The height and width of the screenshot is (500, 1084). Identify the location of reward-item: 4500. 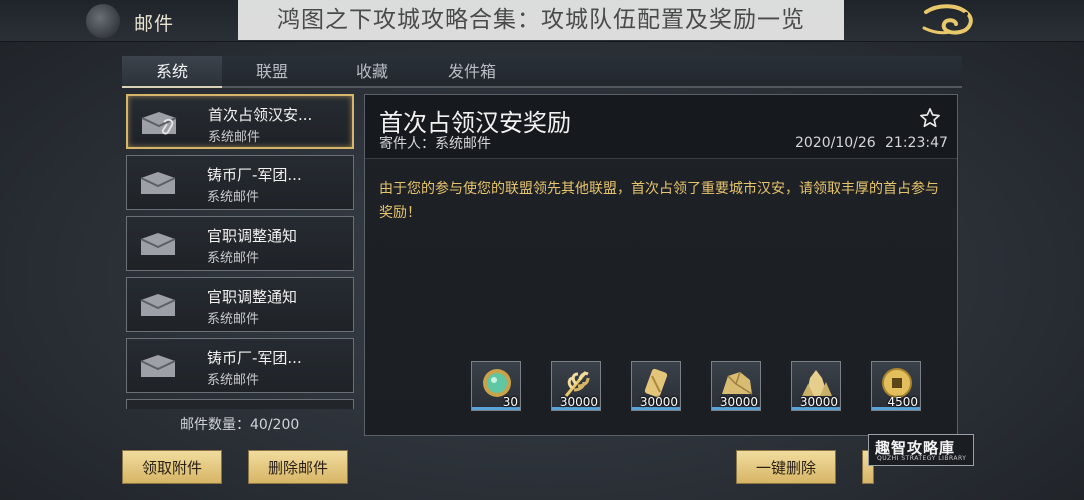
(896, 386).